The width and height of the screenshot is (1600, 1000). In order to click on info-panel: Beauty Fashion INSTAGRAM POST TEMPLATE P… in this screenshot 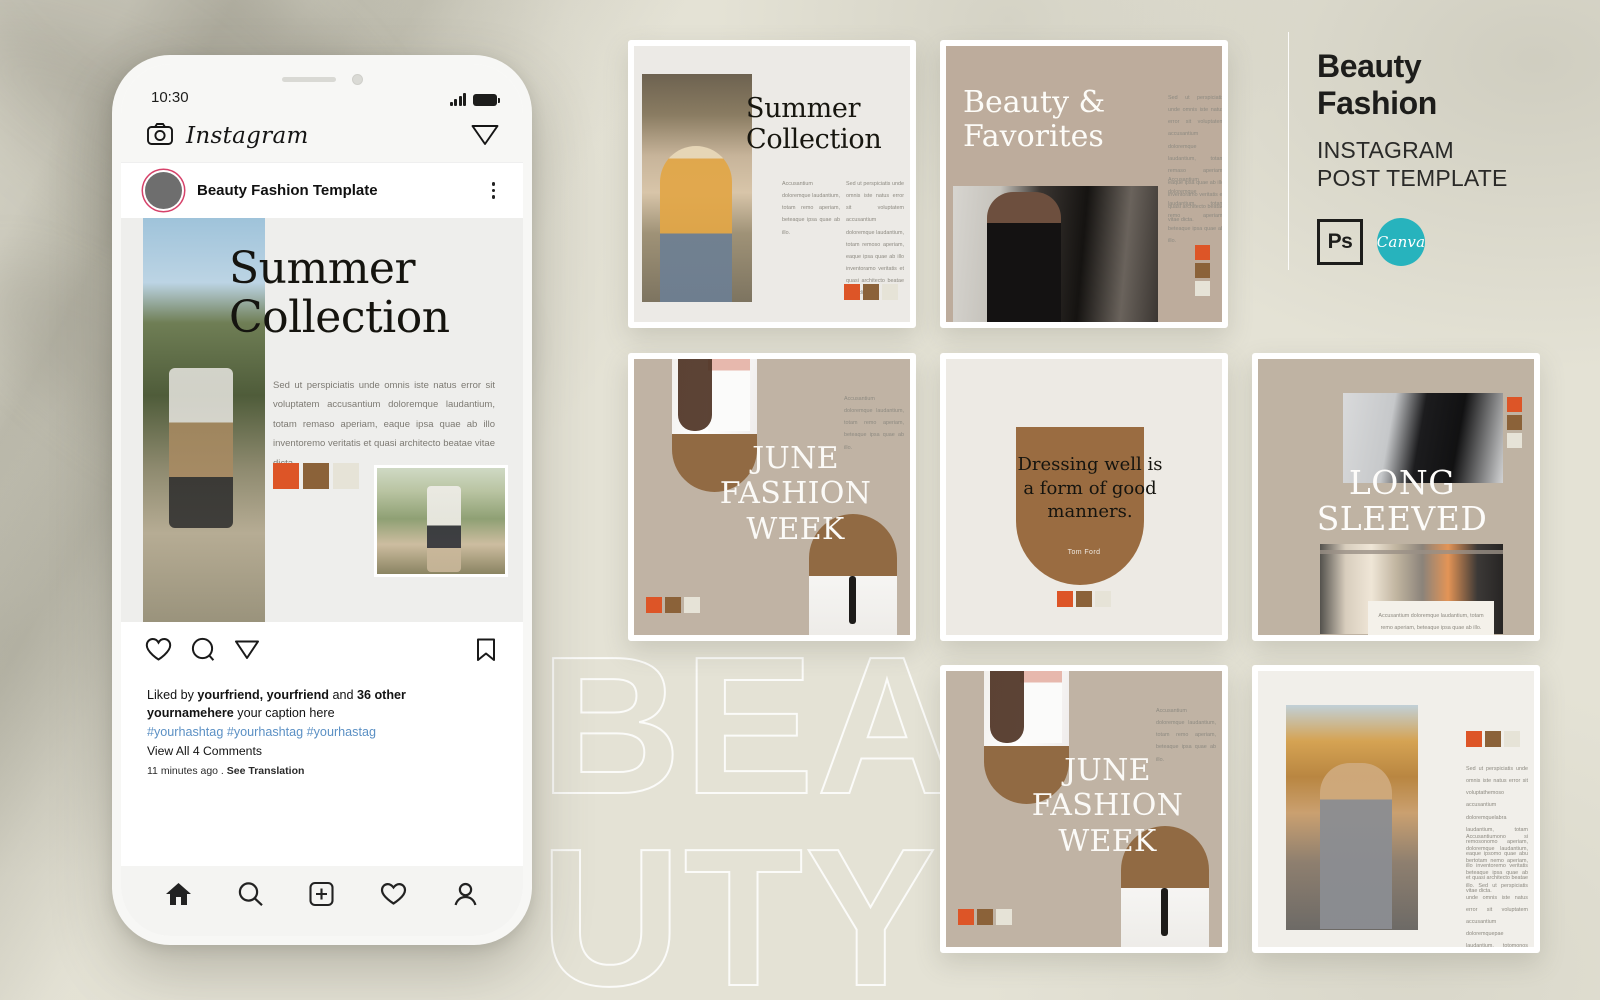, I will do `click(1447, 157)`.